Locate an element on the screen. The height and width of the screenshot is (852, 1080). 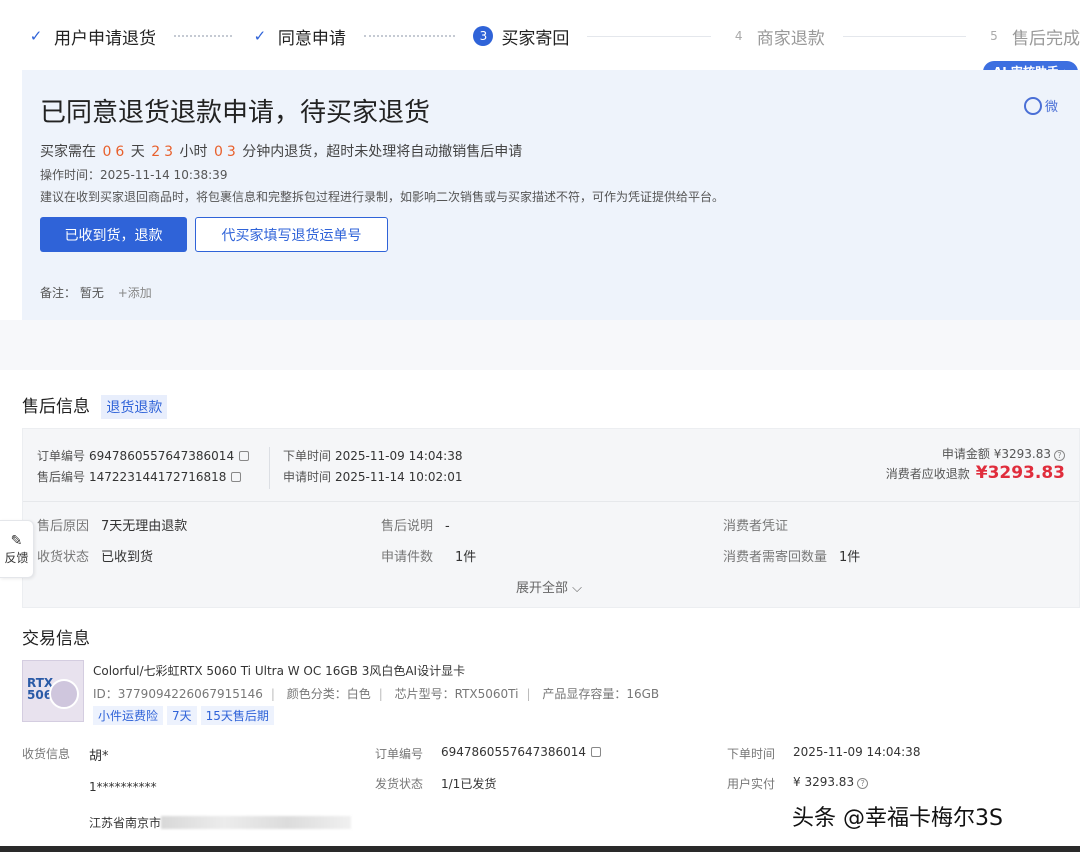
apply-amount: 申请金额 ¥3293.83? is located at coordinates (1003, 453).